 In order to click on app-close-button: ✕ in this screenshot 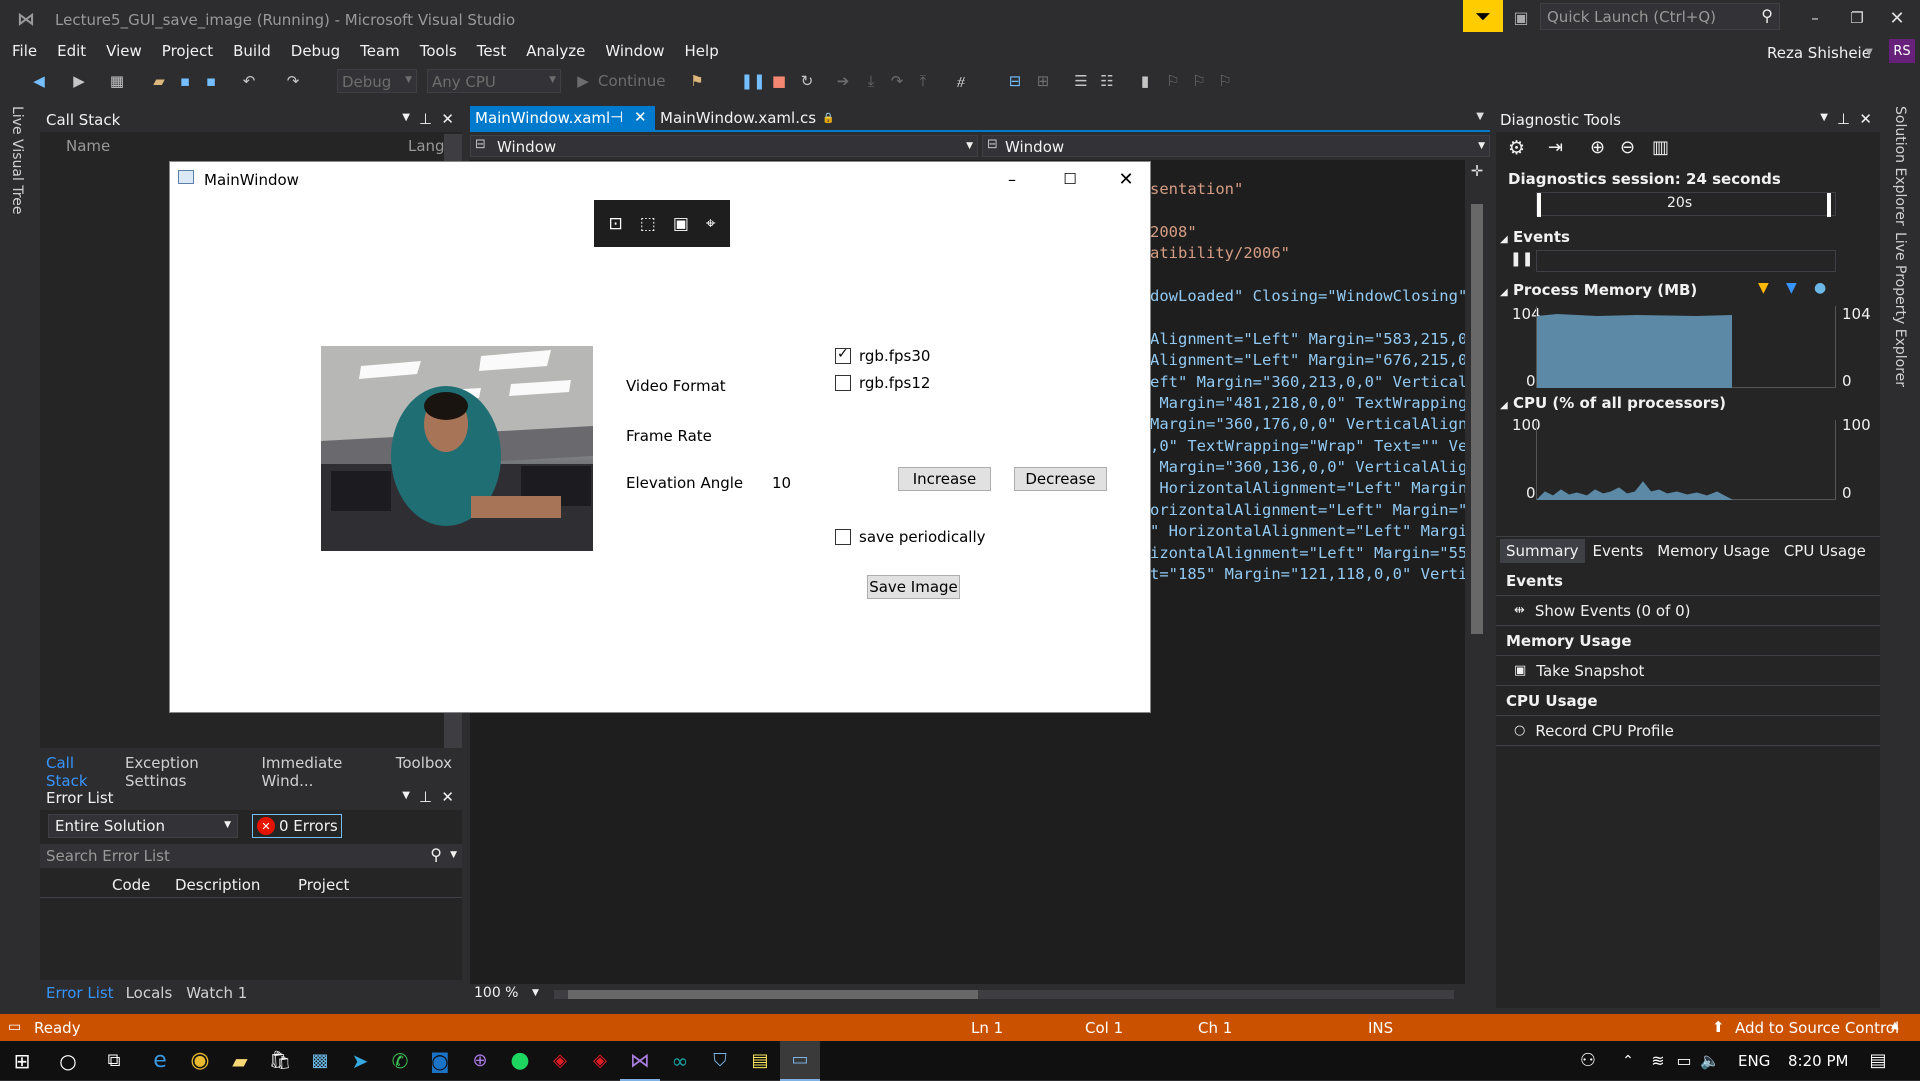, I will do `click(1126, 179)`.